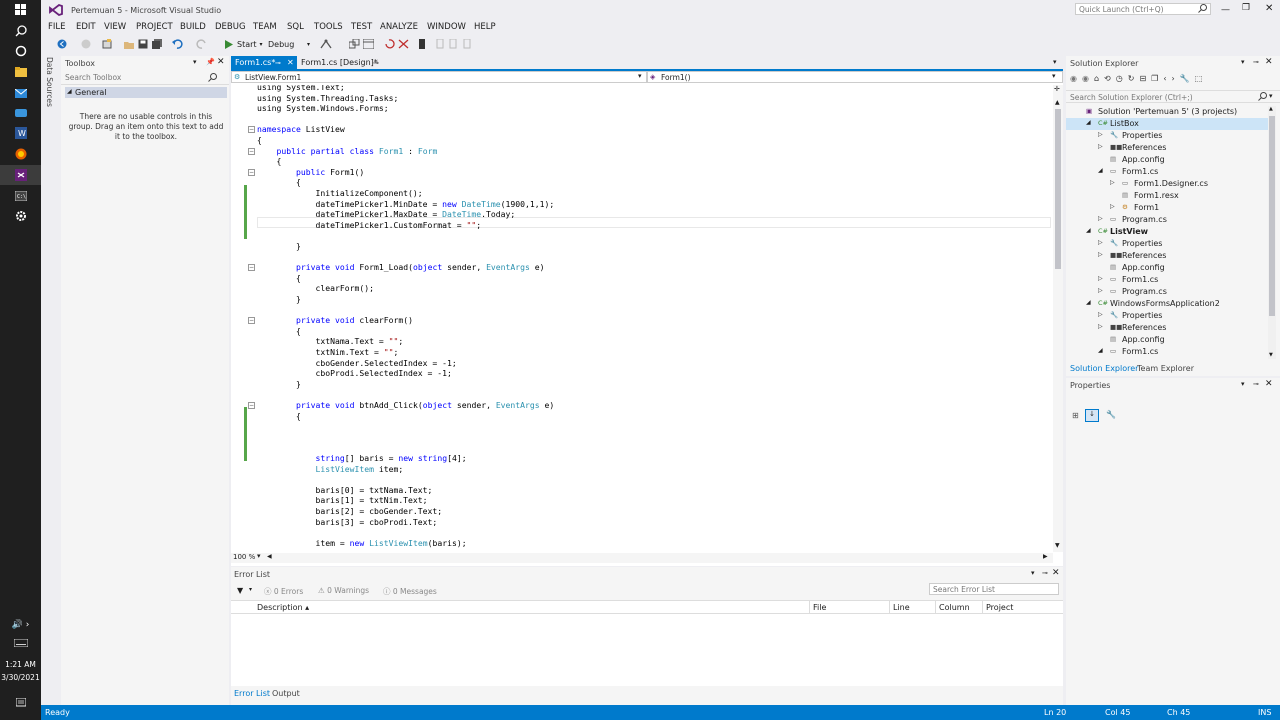 This screenshot has width=1280, height=720. Describe the element at coordinates (1171, 78) in the screenshot. I see `view-code-icon: ‹›` at that location.